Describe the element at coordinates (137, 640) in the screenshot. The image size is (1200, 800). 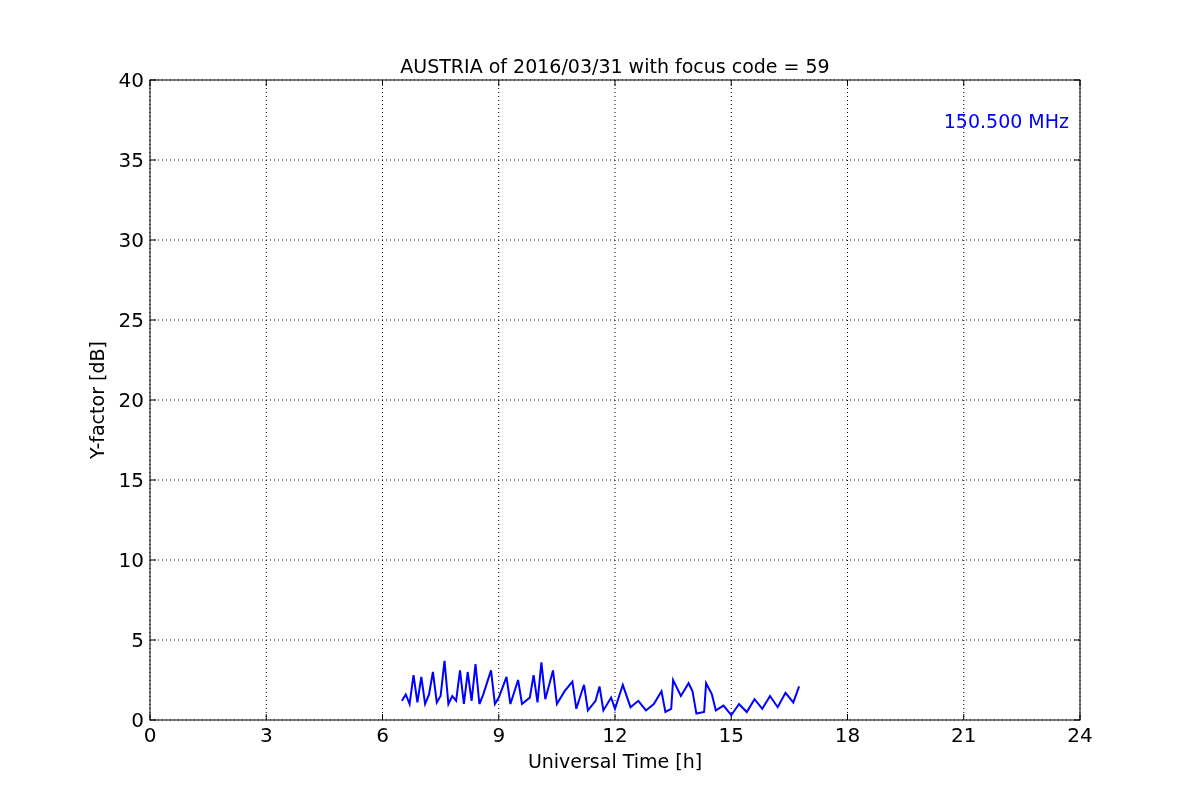
I see `tick-label: 5` at that location.